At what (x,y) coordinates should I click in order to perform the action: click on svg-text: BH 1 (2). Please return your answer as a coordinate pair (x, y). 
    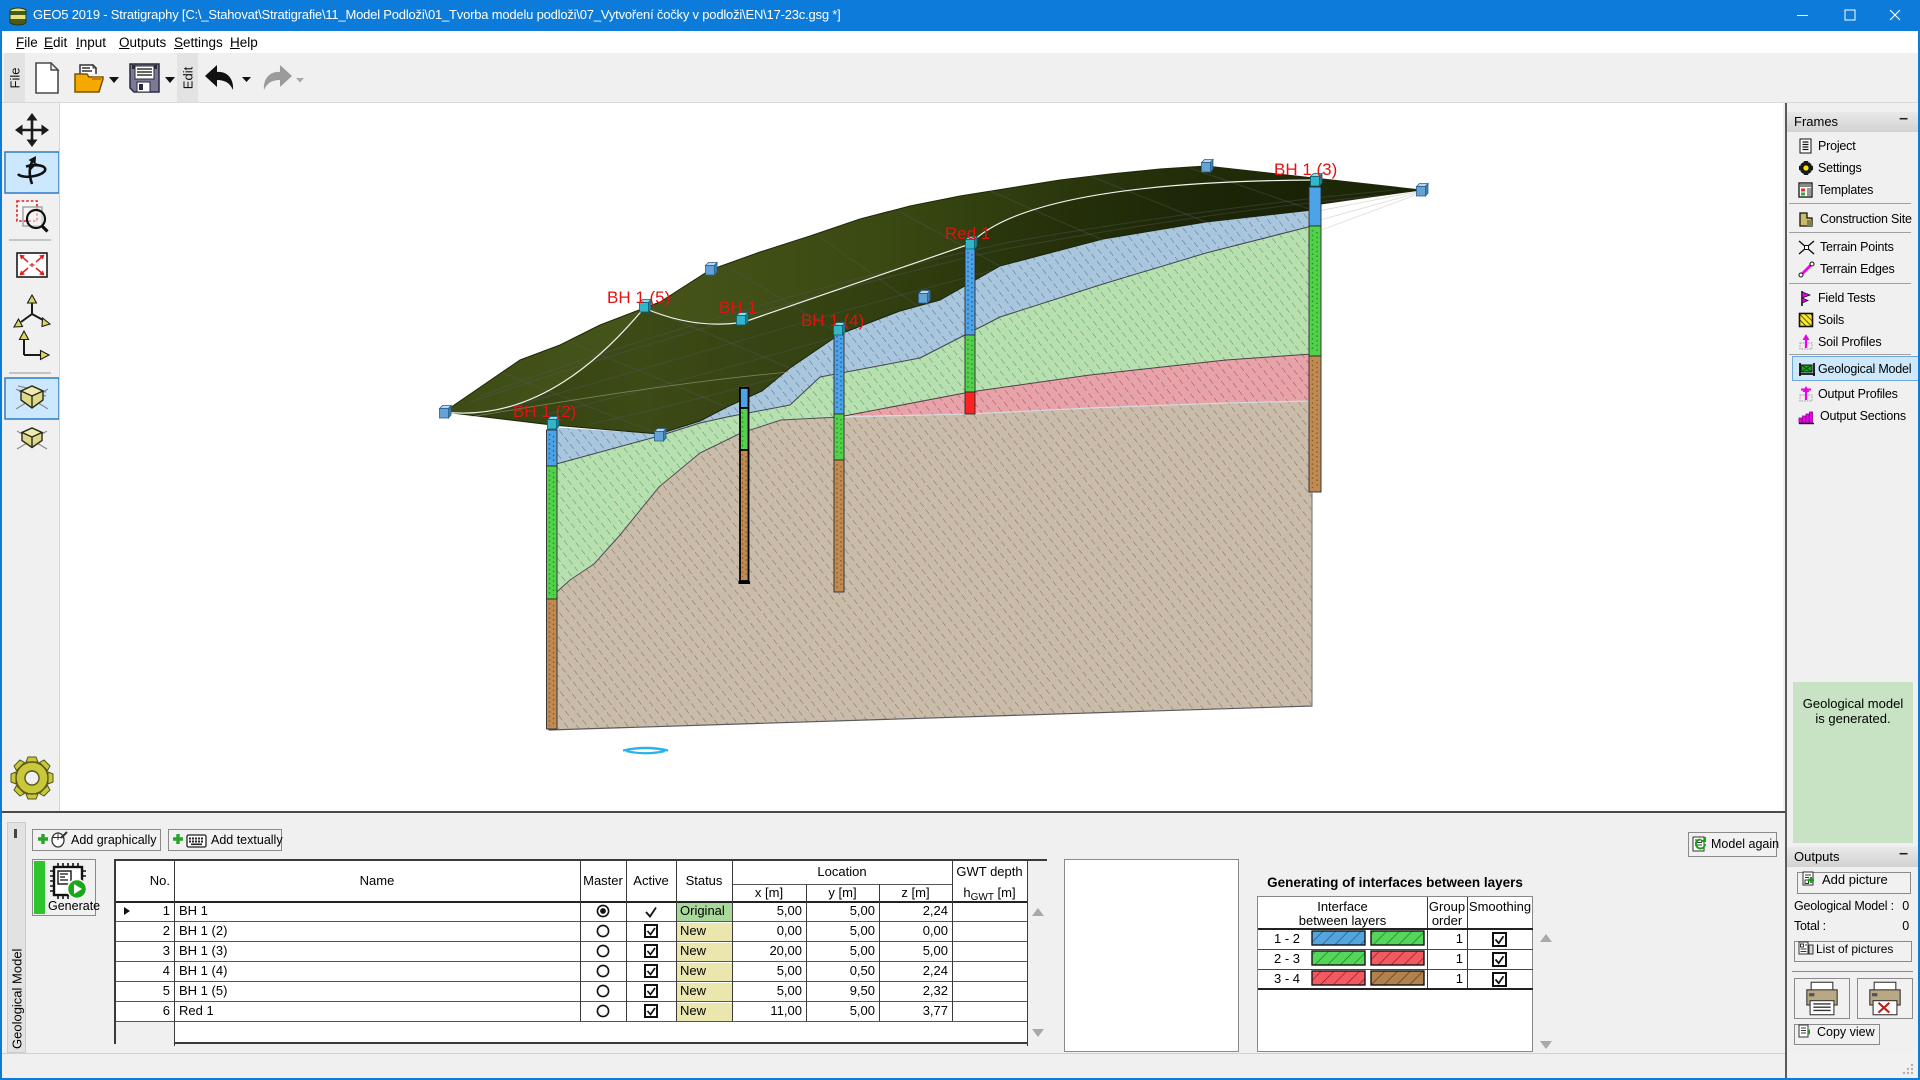
    Looking at the image, I should click on (544, 411).